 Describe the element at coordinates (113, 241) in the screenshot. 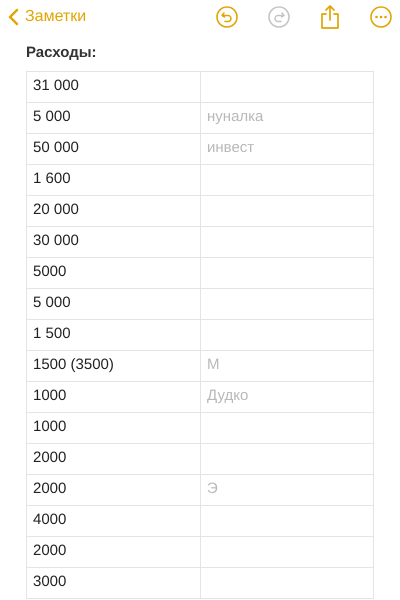

I see `table-cell: 30 000` at that location.